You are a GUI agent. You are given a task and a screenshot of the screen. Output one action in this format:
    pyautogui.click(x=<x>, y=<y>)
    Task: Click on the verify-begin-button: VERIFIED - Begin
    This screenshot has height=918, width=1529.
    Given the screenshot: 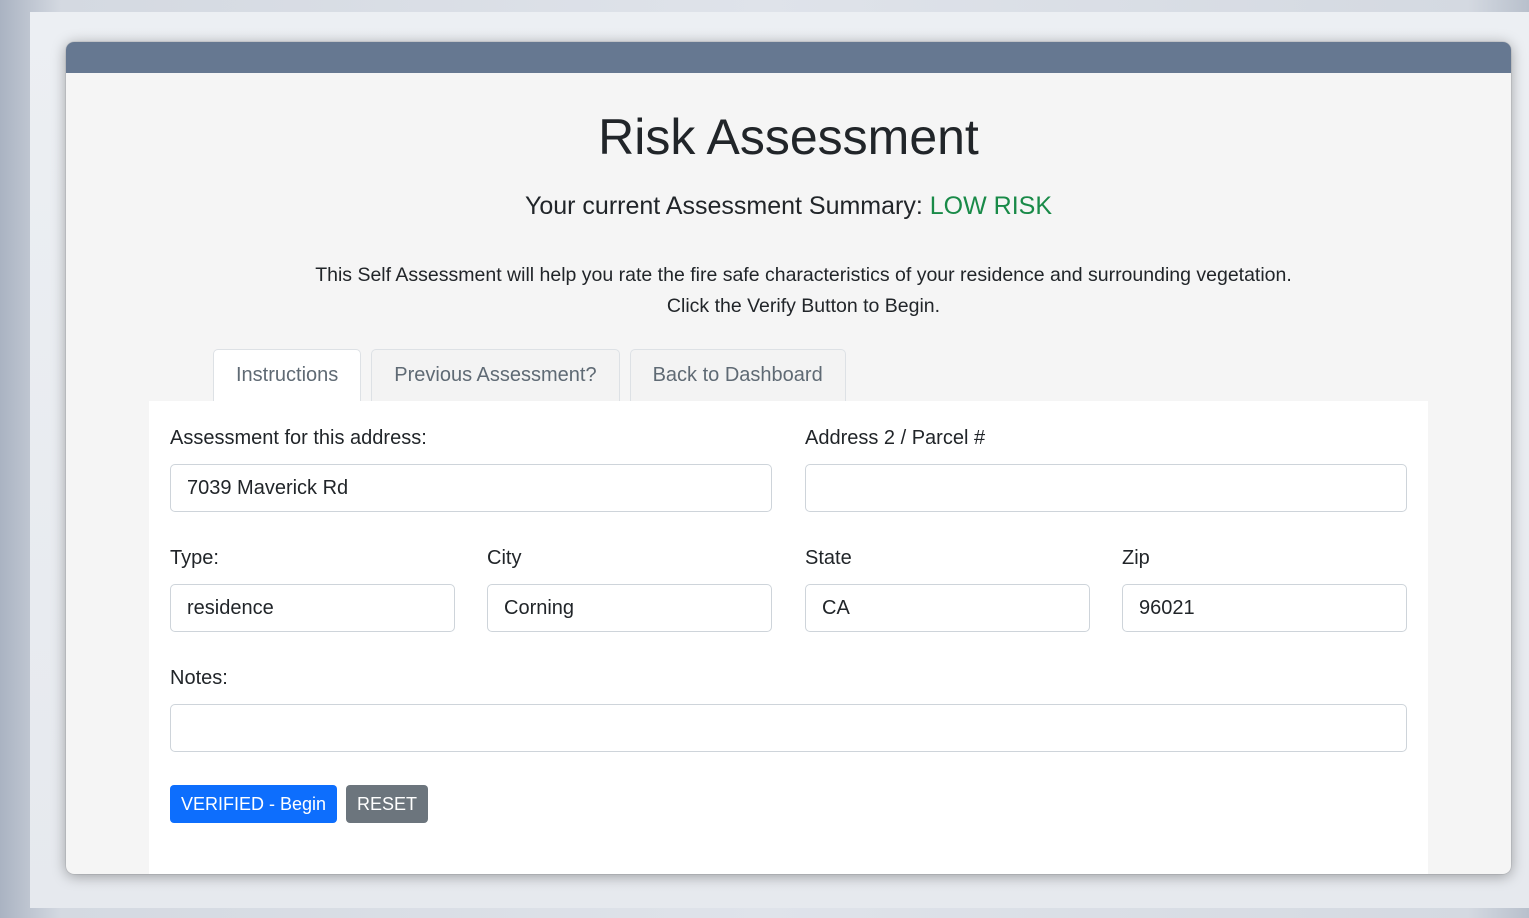 What is the action you would take?
    pyautogui.click(x=254, y=804)
    